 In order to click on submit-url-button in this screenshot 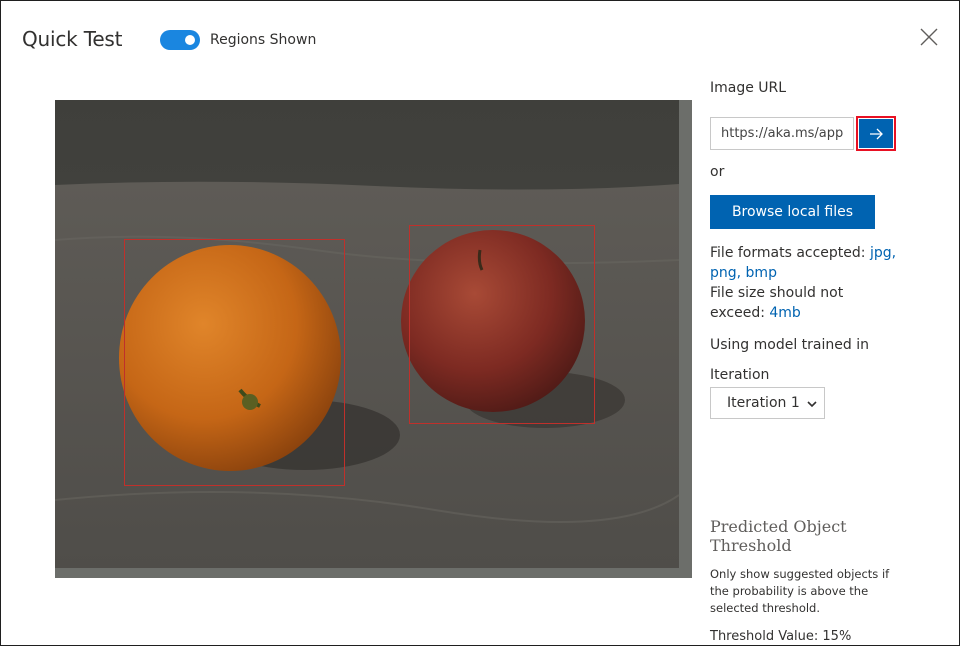, I will do `click(876, 133)`.